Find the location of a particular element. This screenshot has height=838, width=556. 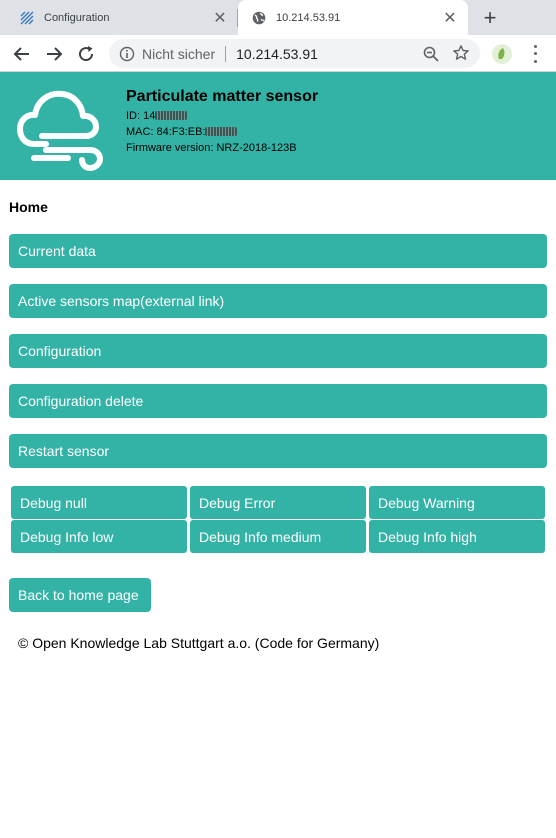

sensor-favicon-icon is located at coordinates (27, 17).